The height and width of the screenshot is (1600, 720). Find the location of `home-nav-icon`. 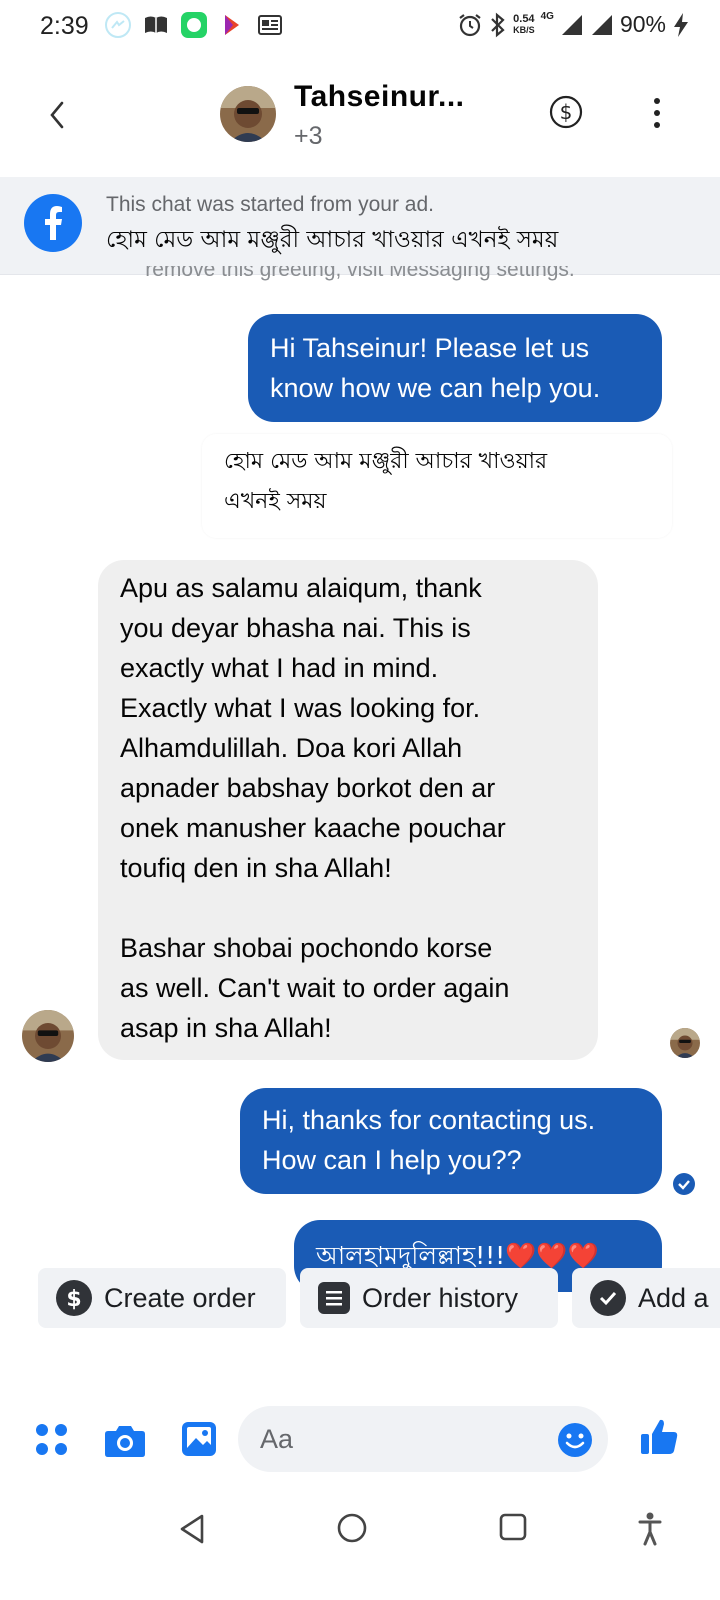

home-nav-icon is located at coordinates (352, 1528).